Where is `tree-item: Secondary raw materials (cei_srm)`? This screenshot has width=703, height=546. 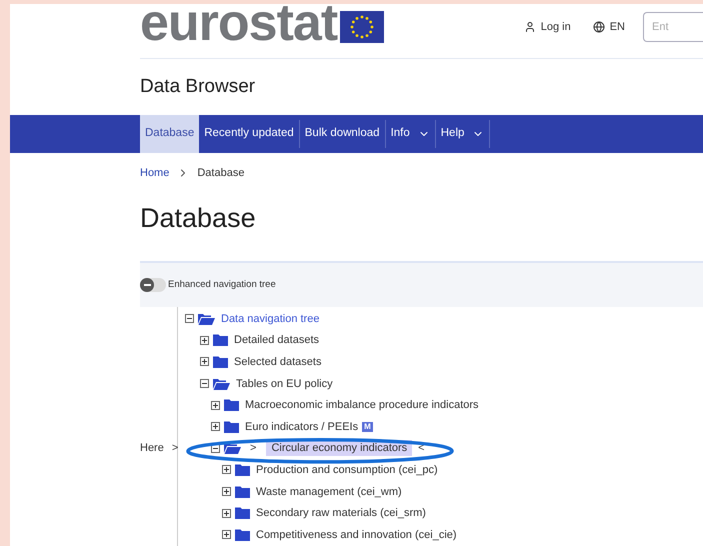 tree-item: Secondary raw materials (cei_srm) is located at coordinates (341, 513).